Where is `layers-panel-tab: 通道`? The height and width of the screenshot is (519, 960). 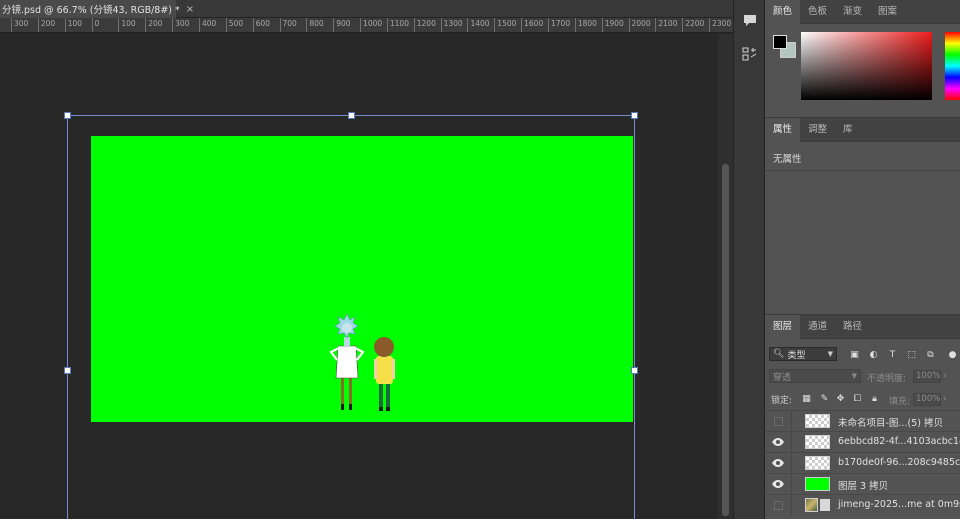
layers-panel-tab: 通道 is located at coordinates (817, 327).